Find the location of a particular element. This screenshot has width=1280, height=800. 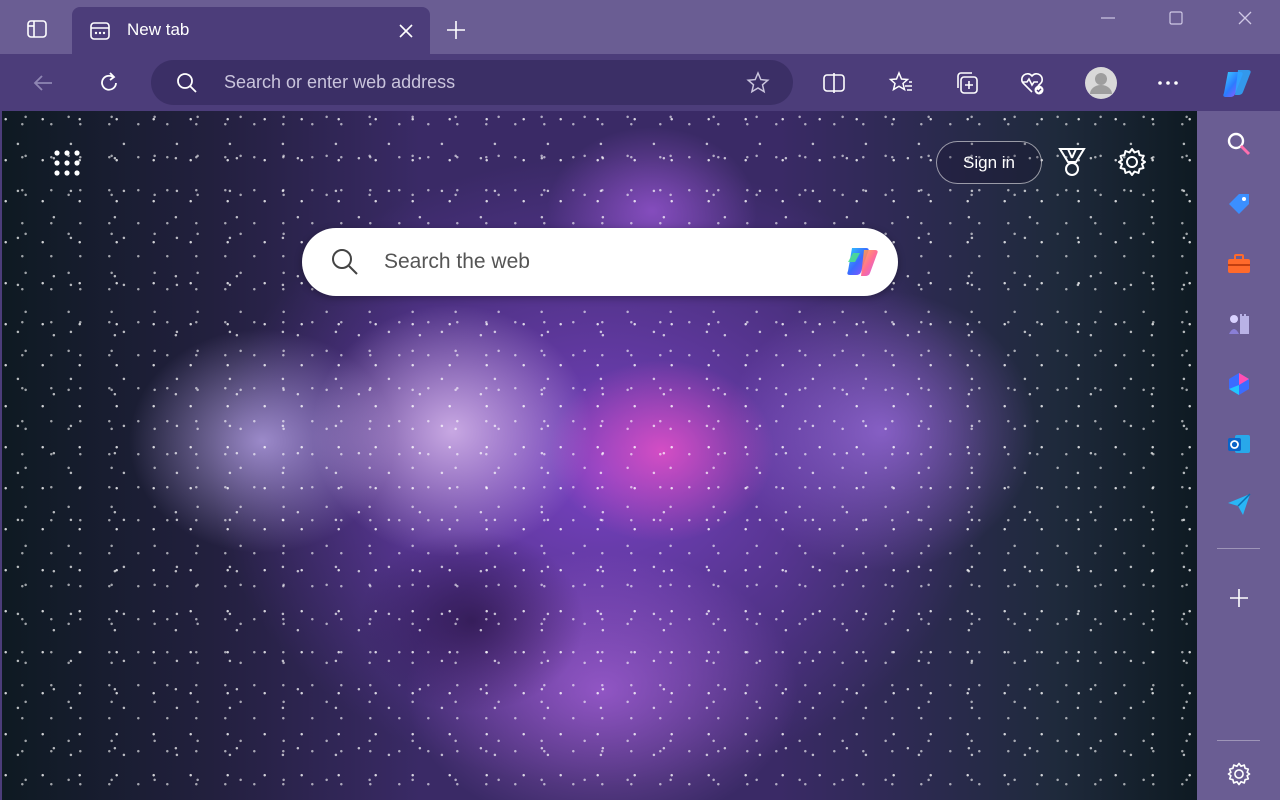

heart-pulse-icon is located at coordinates (1032, 84).